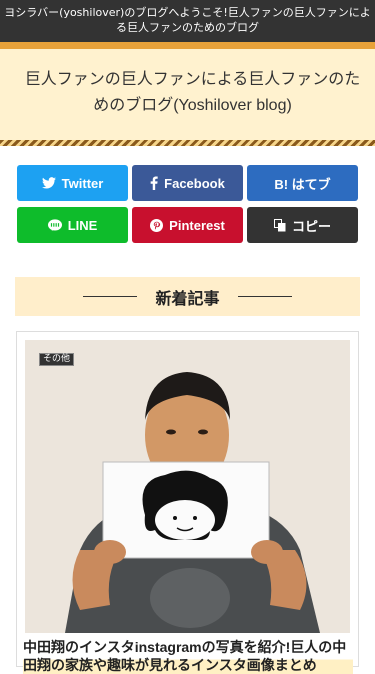 This screenshot has height=674, width=375. Describe the element at coordinates (82, 183) in the screenshot. I see `twitter-label: Twitter` at that location.